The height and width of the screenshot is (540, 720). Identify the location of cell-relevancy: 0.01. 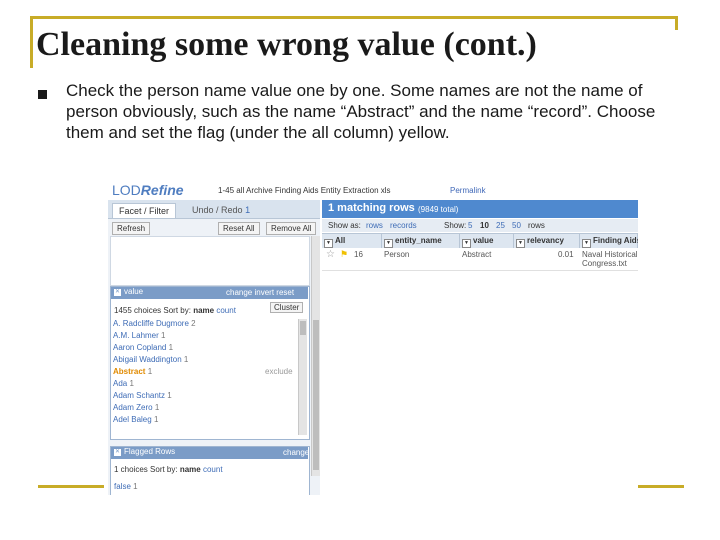
(566, 254).